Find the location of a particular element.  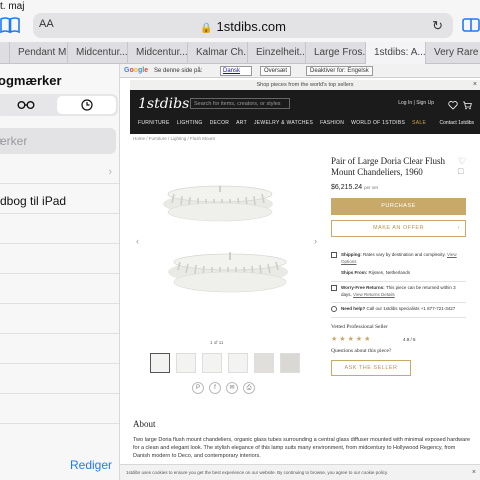

bookmarks-icon is located at coordinates (10, 25).